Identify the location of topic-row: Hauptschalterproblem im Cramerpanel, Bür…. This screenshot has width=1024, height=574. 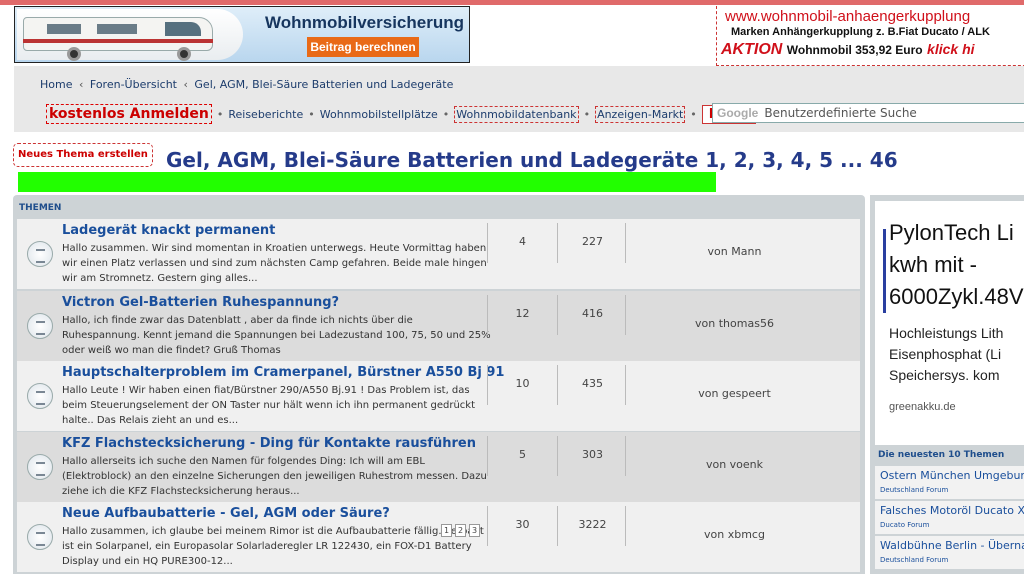
(438, 396).